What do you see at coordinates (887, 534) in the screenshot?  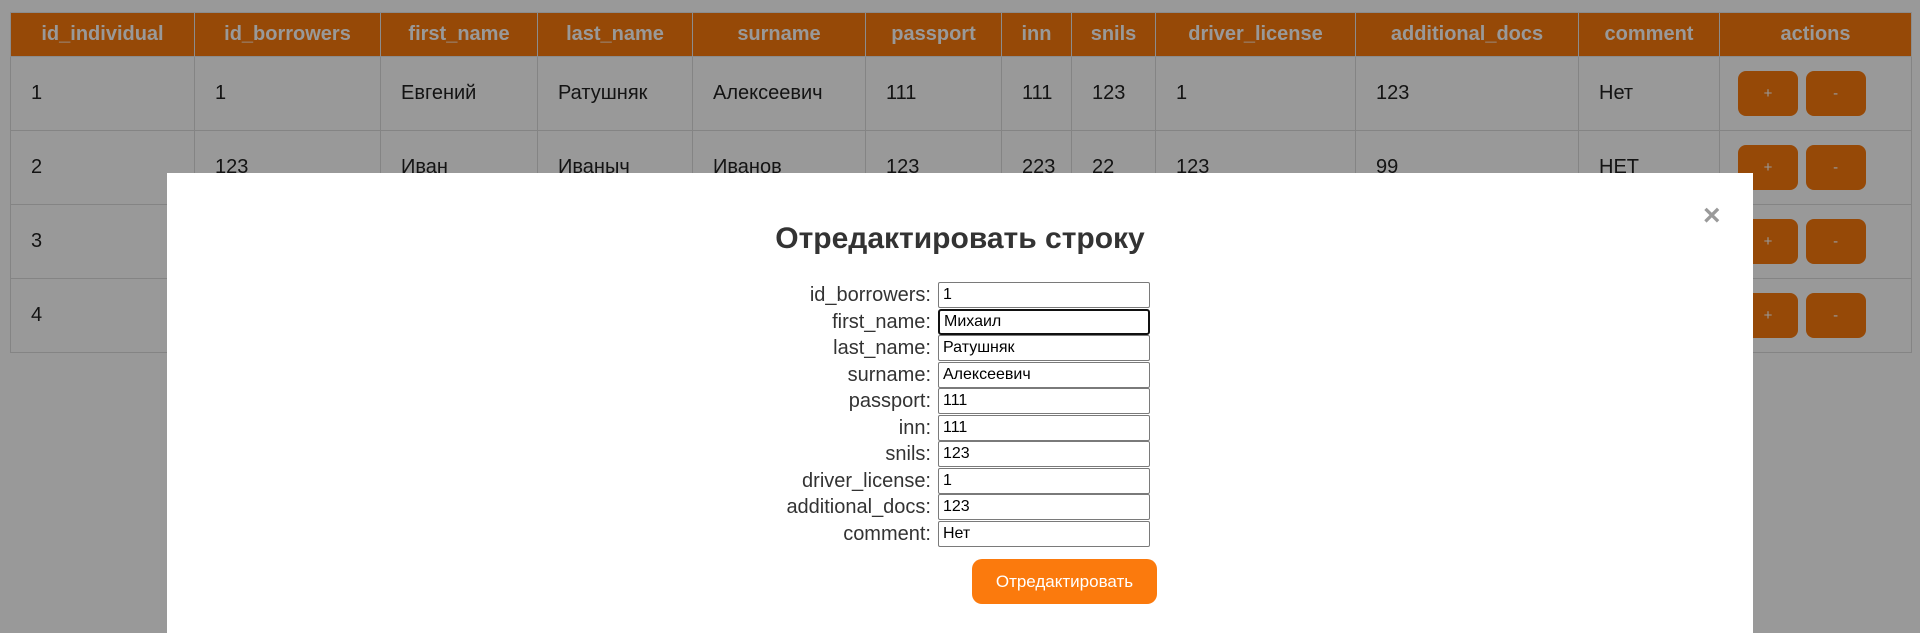 I see `field-label: comment:` at bounding box center [887, 534].